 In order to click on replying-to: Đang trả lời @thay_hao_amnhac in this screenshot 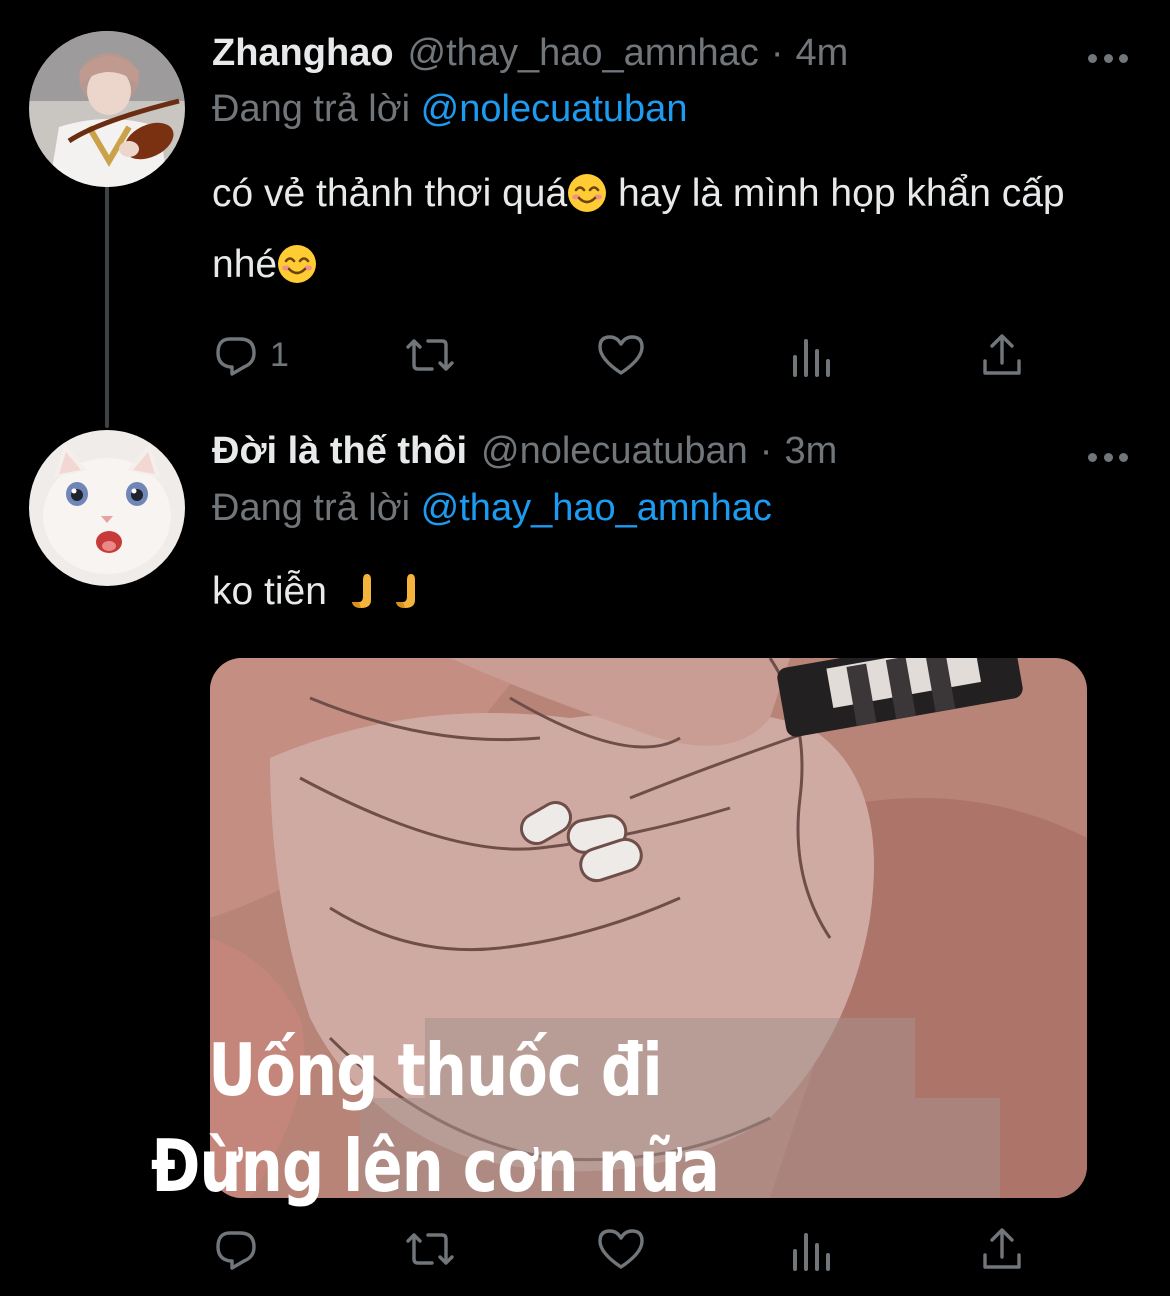, I will do `click(492, 508)`.